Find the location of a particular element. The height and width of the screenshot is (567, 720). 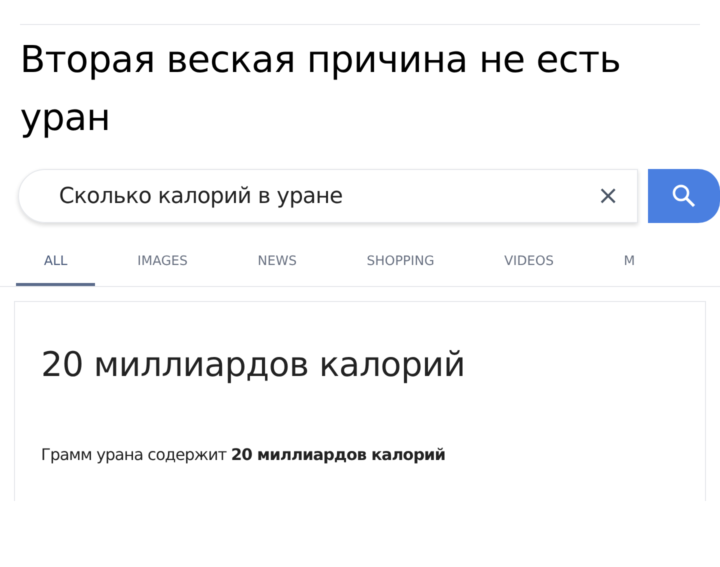

search-field: Сколько калорий в уране × is located at coordinates (328, 196).